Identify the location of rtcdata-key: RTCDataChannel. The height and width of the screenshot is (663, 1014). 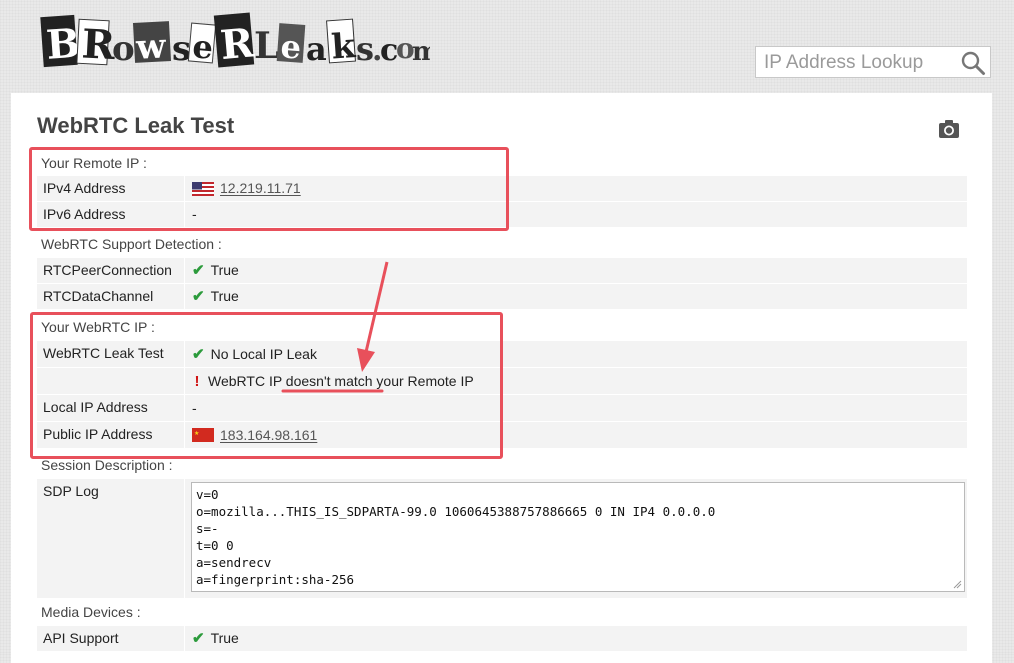
(111, 296).